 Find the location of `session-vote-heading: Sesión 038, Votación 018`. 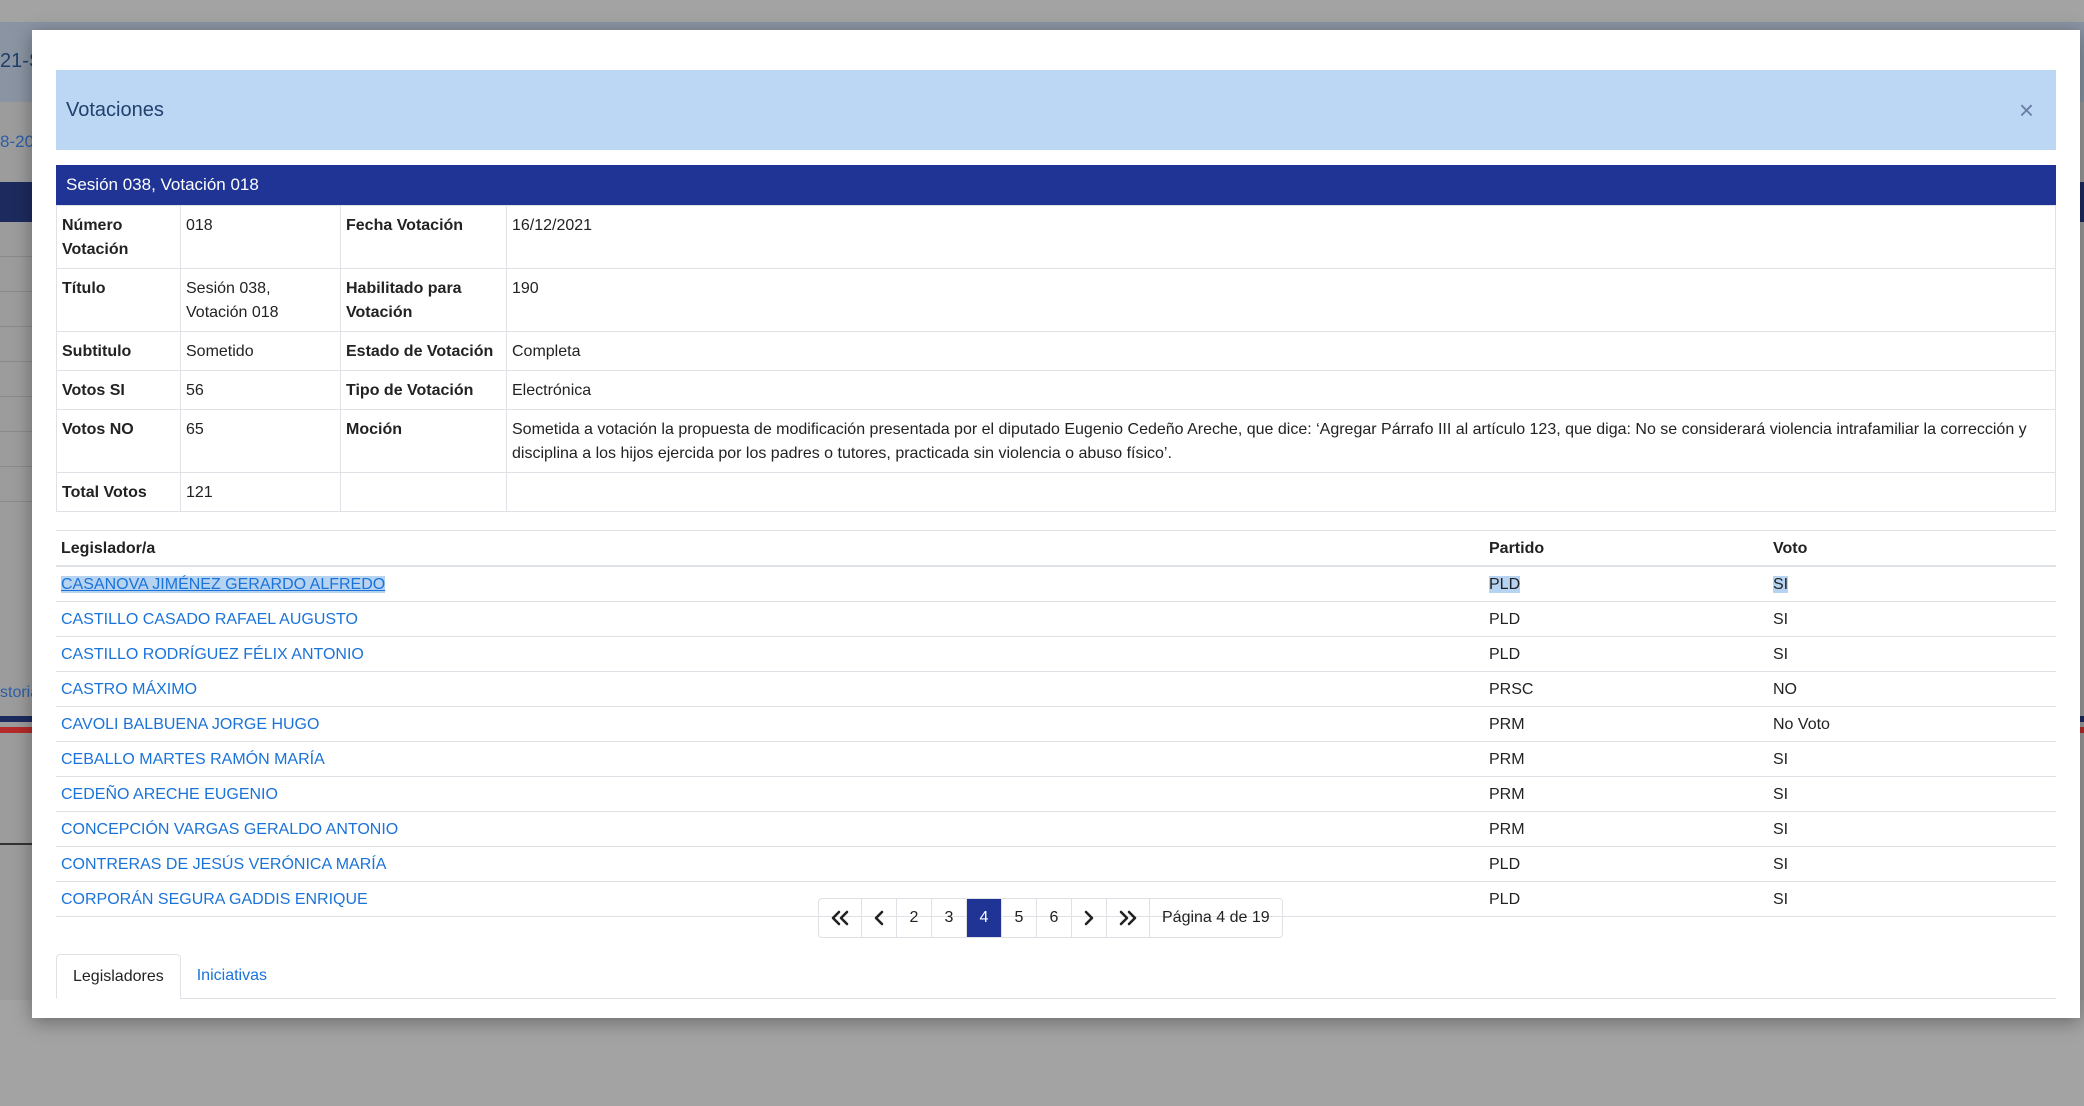

session-vote-heading: Sesión 038, Votación 018 is located at coordinates (1056, 185).